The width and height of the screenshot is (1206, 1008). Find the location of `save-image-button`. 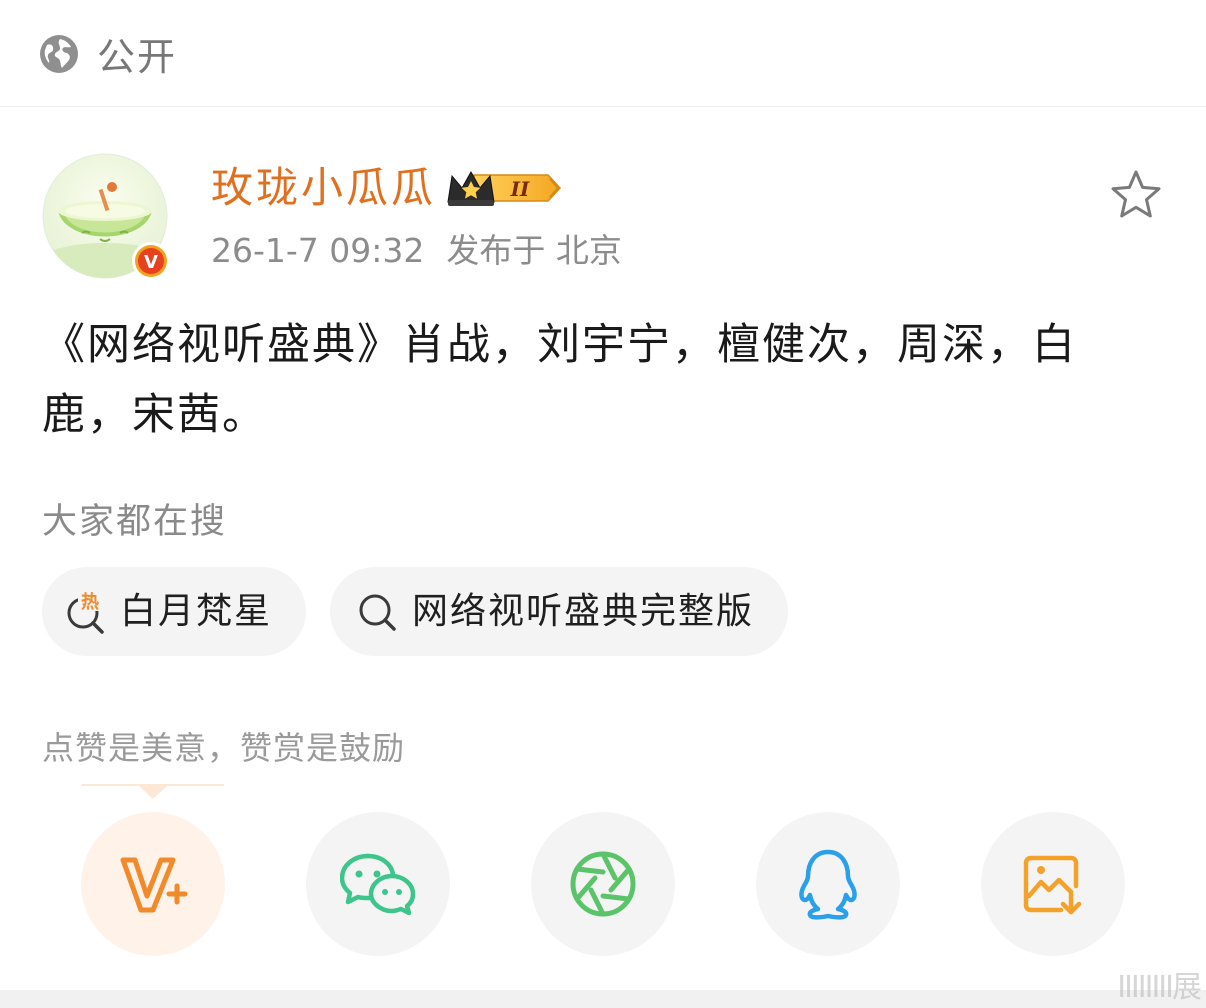

save-image-button is located at coordinates (1053, 884).